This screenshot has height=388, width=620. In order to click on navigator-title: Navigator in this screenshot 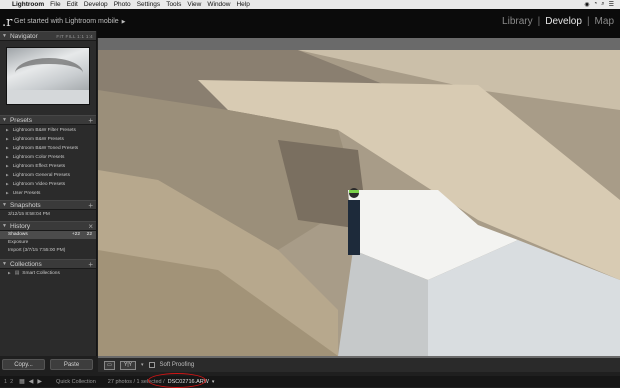, I will do `click(23, 36)`.